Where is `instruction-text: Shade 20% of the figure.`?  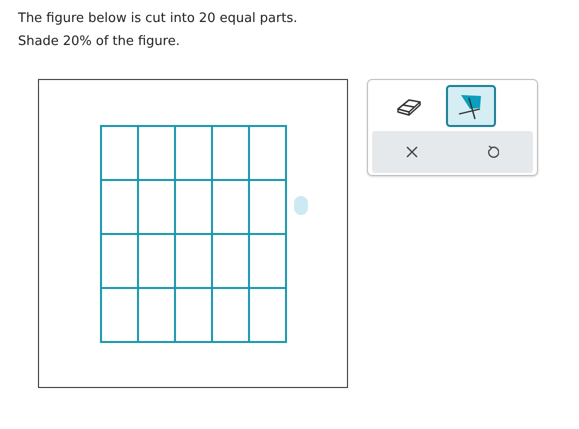 instruction-text: Shade 20% of the figure. is located at coordinates (99, 42).